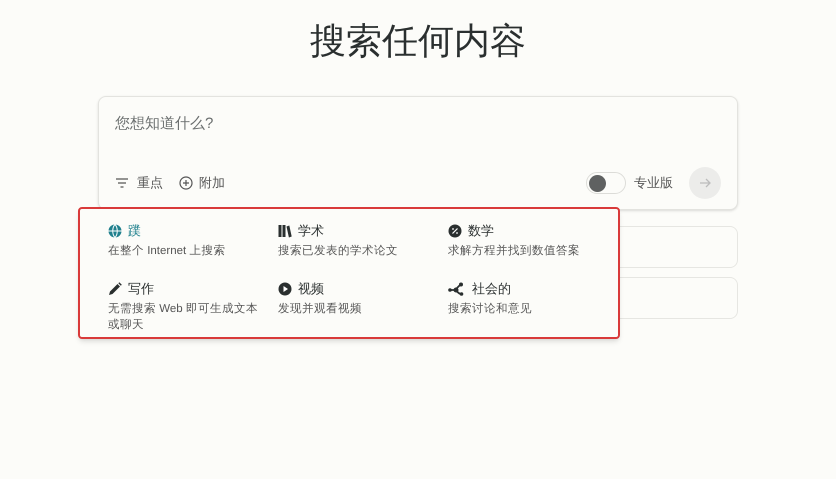  What do you see at coordinates (141, 289) in the screenshot?
I see `option-label: 写作` at bounding box center [141, 289].